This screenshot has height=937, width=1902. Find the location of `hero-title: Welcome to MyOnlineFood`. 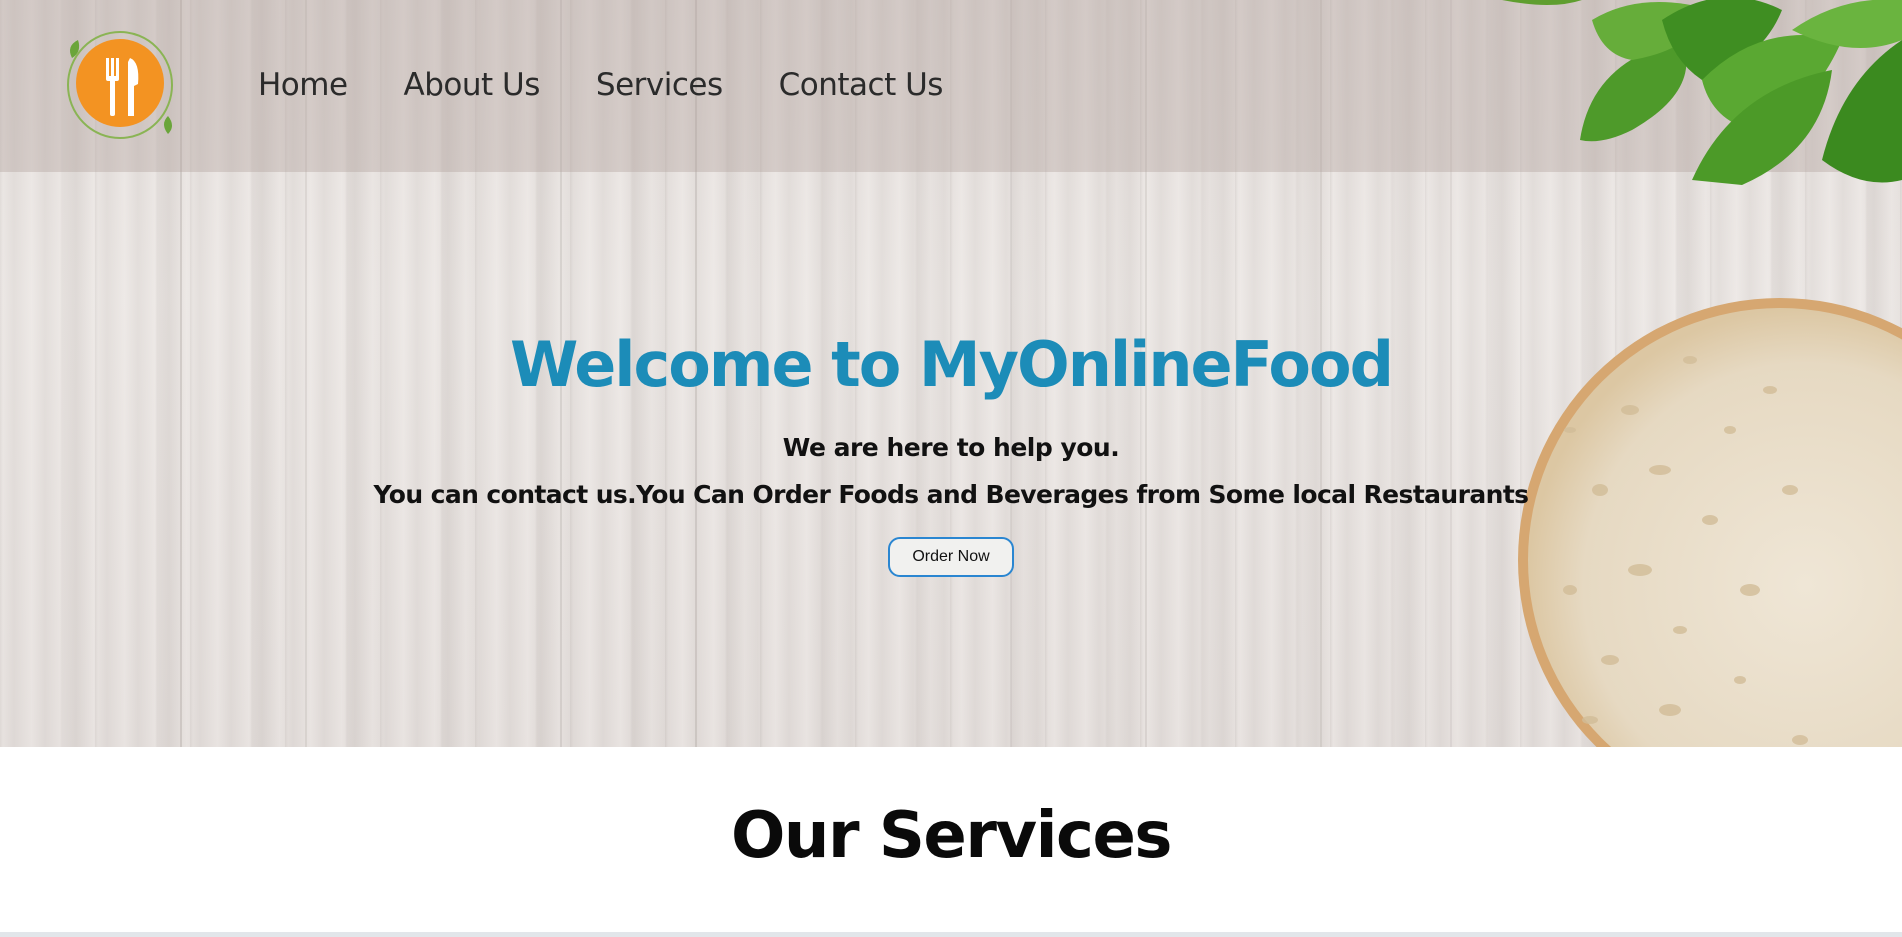

hero-title: Welcome to MyOnlineFood is located at coordinates (952, 364).